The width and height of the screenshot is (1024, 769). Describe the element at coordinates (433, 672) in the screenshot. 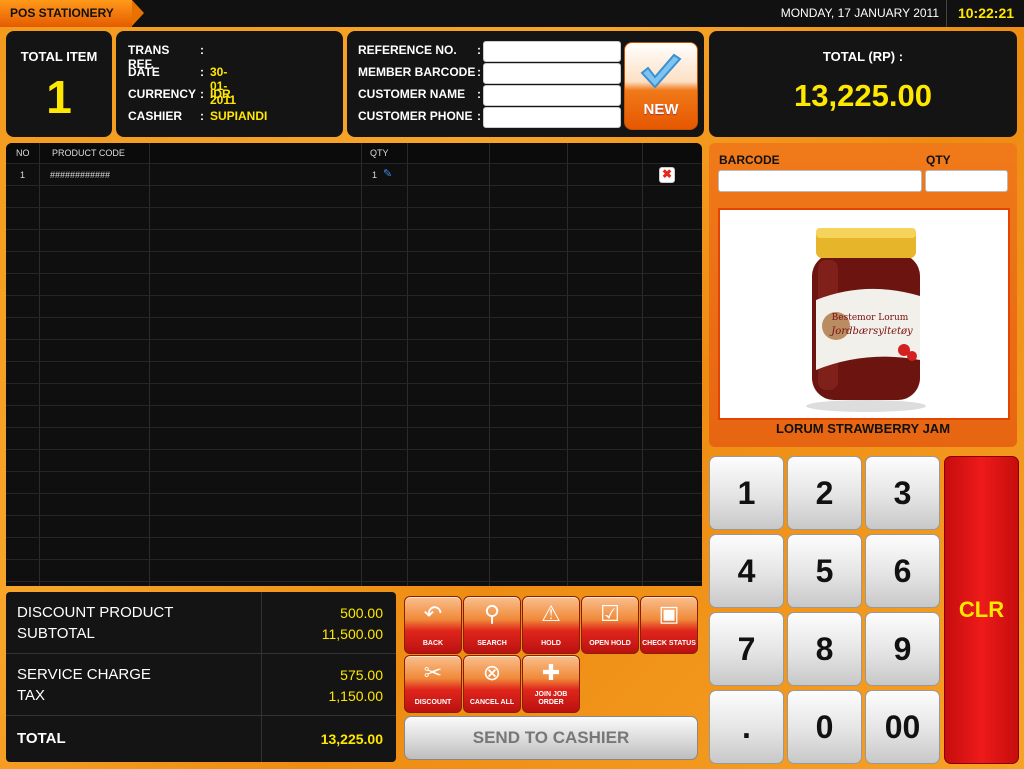

I see `discount-tag-icon: ✂` at that location.